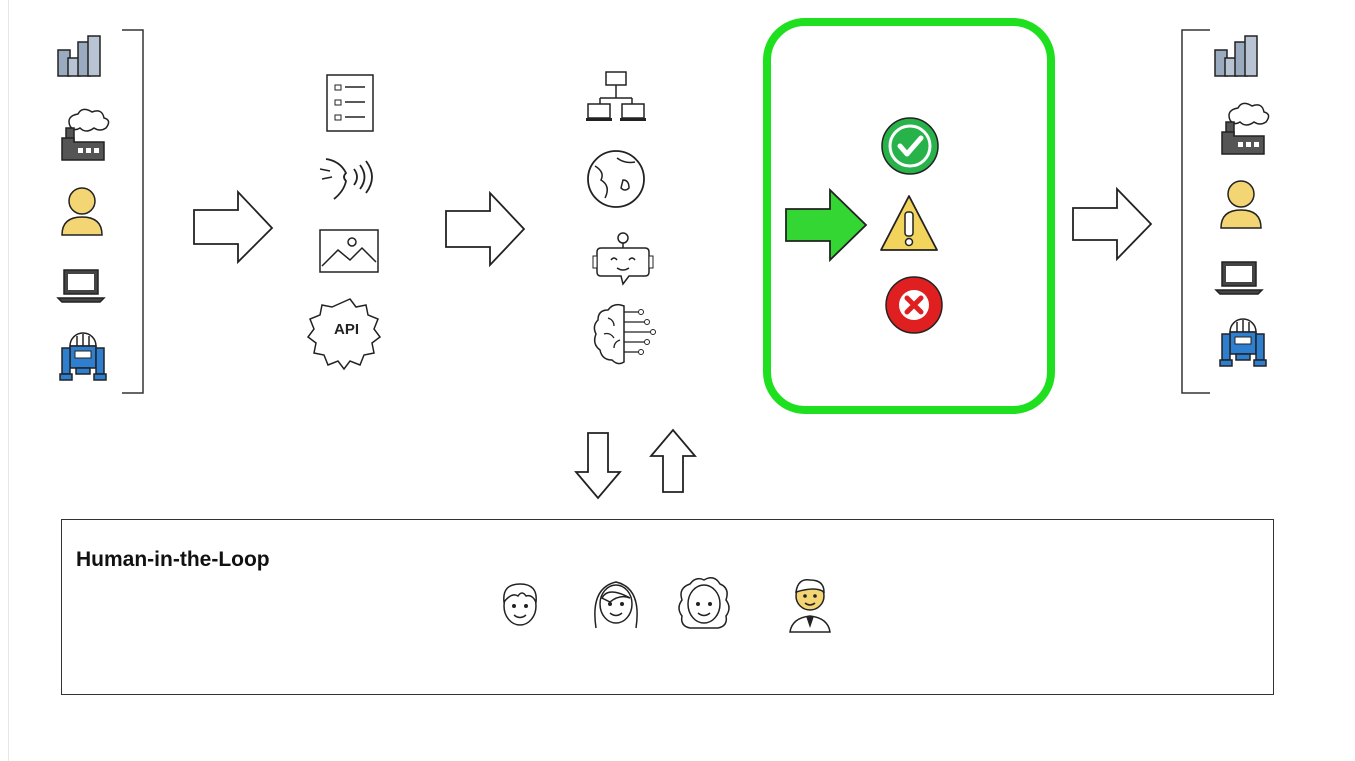 This screenshot has height=761, width=1355. What do you see at coordinates (133, 211) in the screenshot?
I see `sources-bracket` at bounding box center [133, 211].